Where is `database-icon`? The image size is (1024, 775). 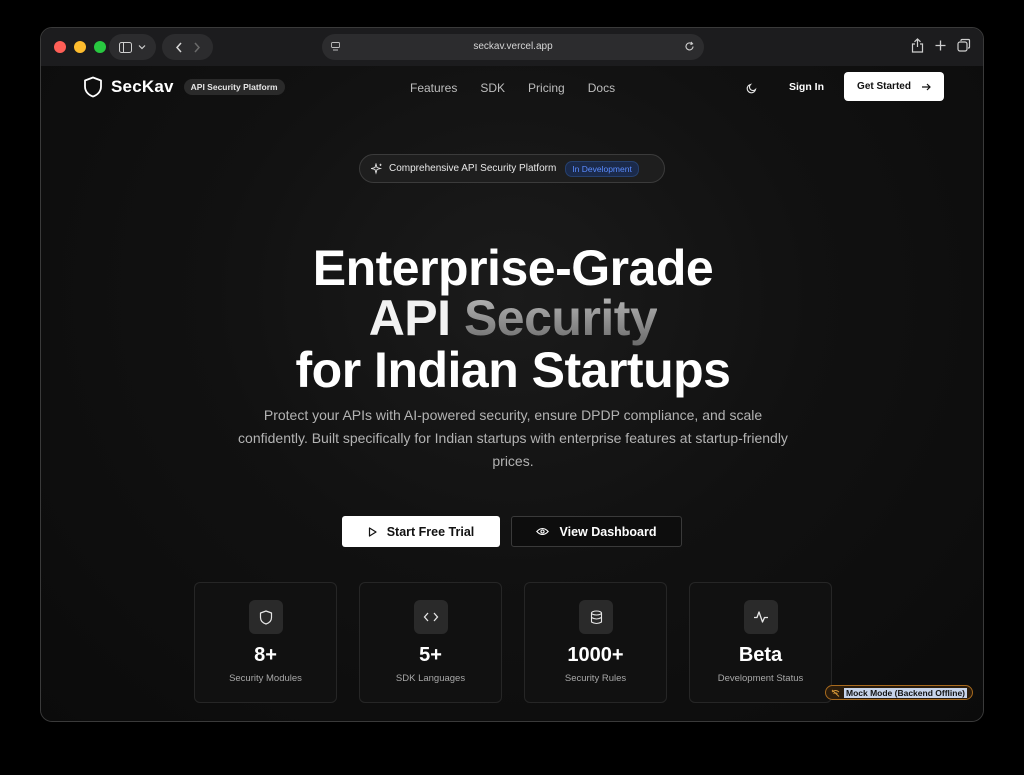
database-icon is located at coordinates (596, 616).